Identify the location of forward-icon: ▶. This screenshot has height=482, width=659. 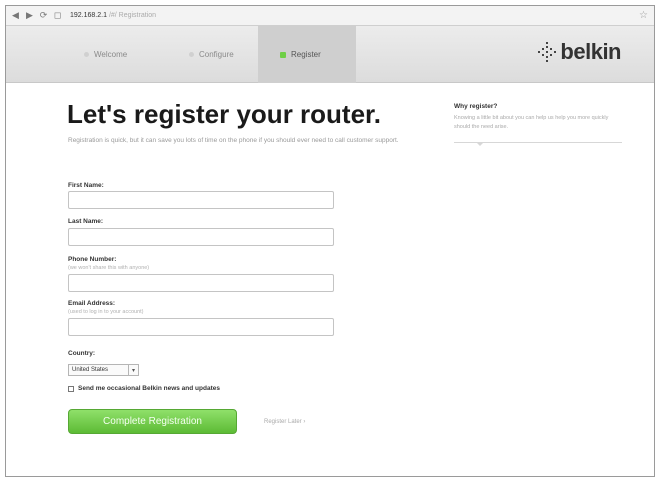
(29, 15).